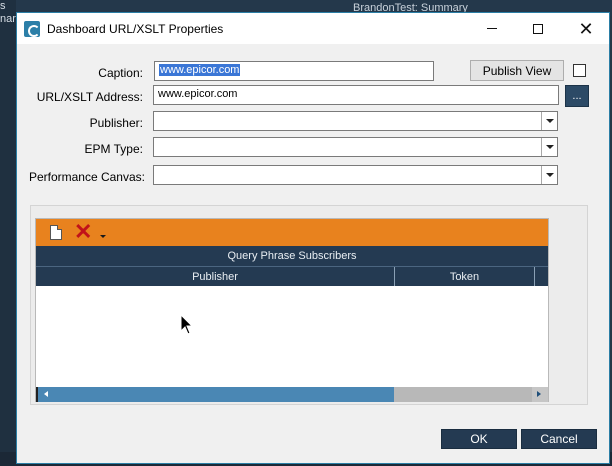 Image resolution: width=612 pixels, height=466 pixels. Describe the element at coordinates (579, 70) in the screenshot. I see `publish-view-checkbox` at that location.